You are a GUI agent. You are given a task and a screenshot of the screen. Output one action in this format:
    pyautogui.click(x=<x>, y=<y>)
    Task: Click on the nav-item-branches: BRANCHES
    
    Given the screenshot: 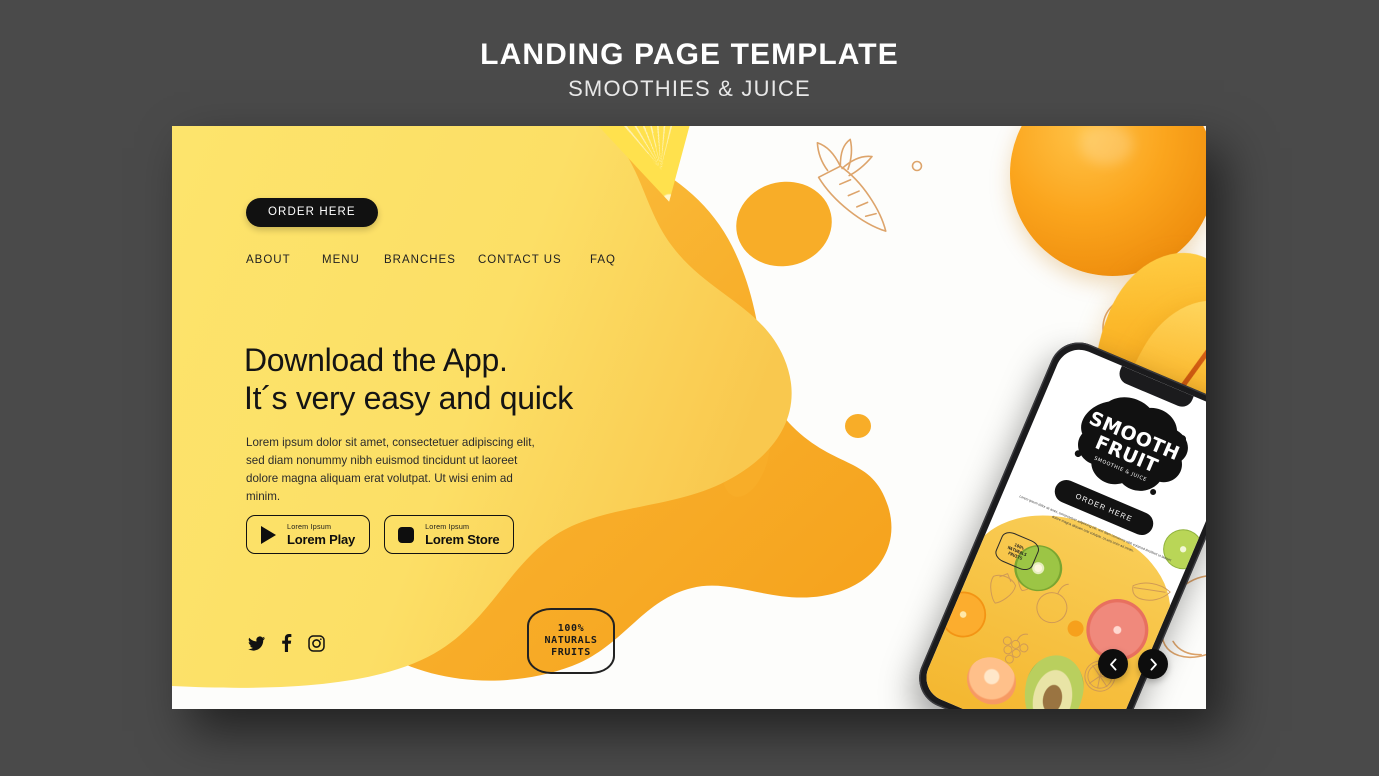 What is the action you would take?
    pyautogui.click(x=431, y=260)
    